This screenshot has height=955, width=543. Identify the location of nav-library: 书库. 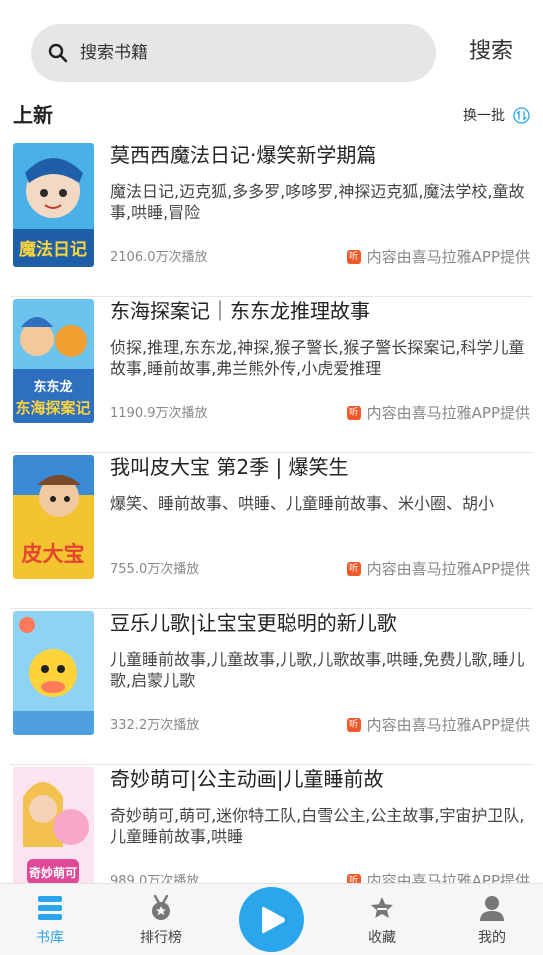
(50, 920).